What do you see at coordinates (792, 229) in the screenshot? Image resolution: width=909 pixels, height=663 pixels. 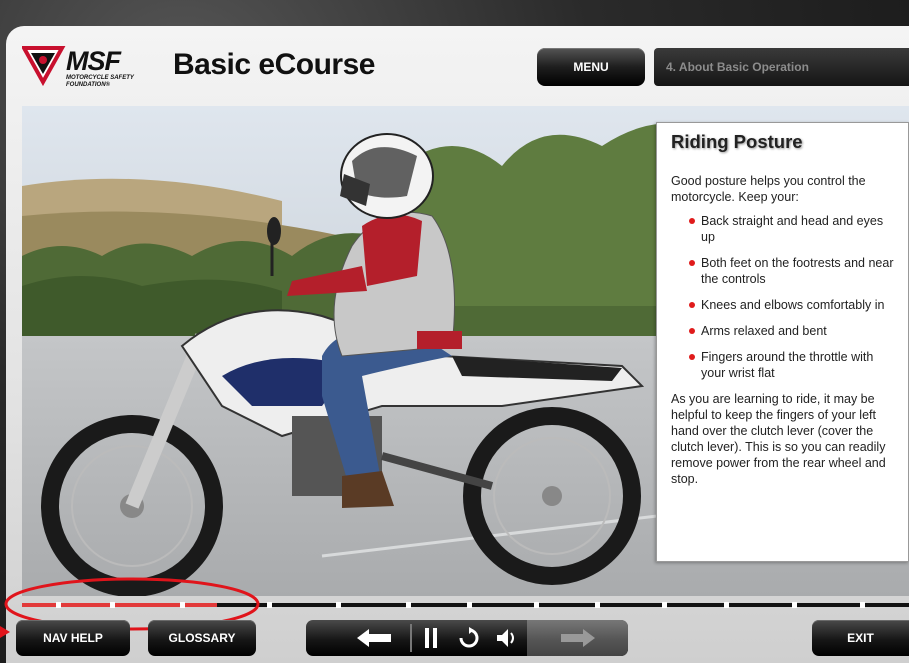 I see `list-item-text: Back straight and head and eyes up` at bounding box center [792, 229].